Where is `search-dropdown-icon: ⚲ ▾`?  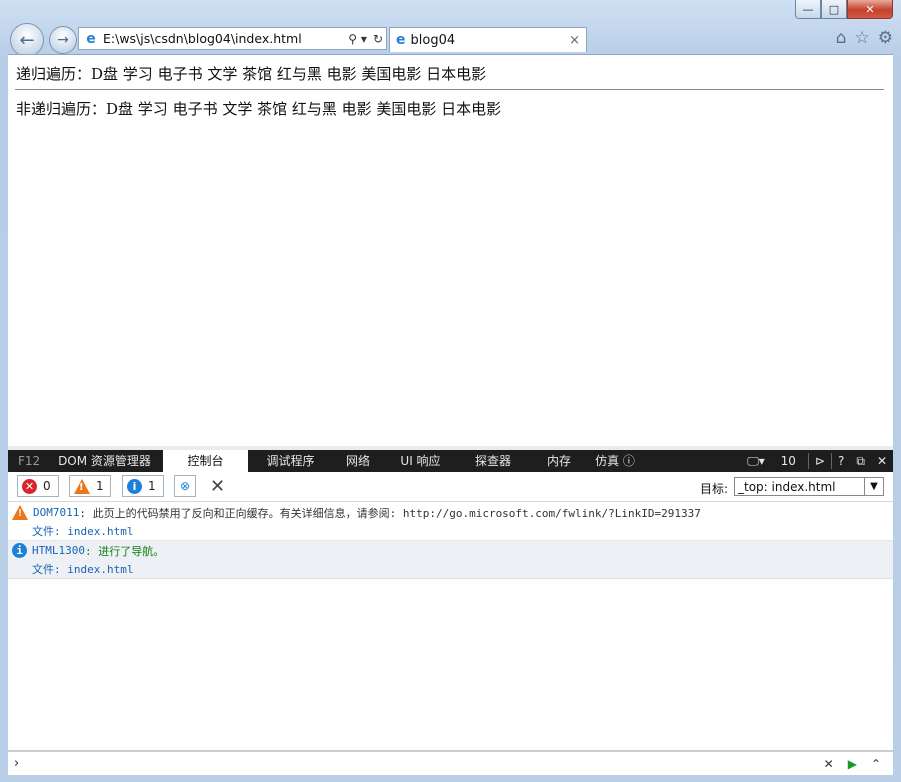
search-dropdown-icon: ⚲ ▾ is located at coordinates (357, 39).